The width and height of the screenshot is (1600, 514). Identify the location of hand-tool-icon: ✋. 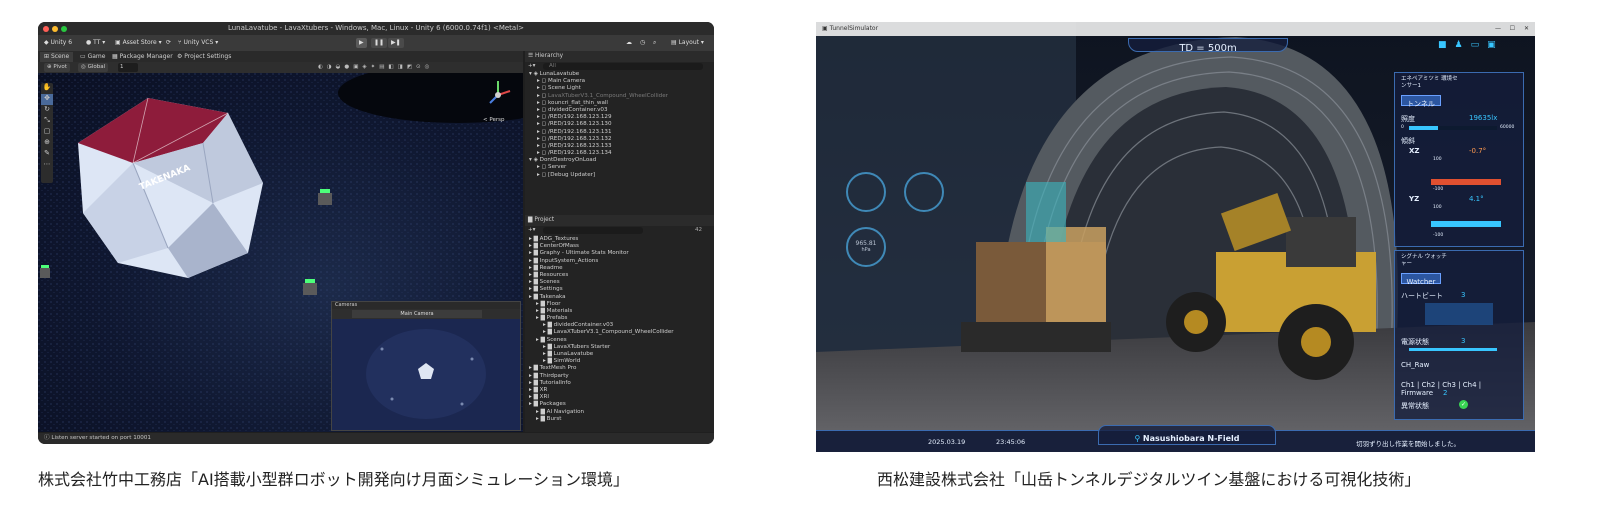
(47, 88).